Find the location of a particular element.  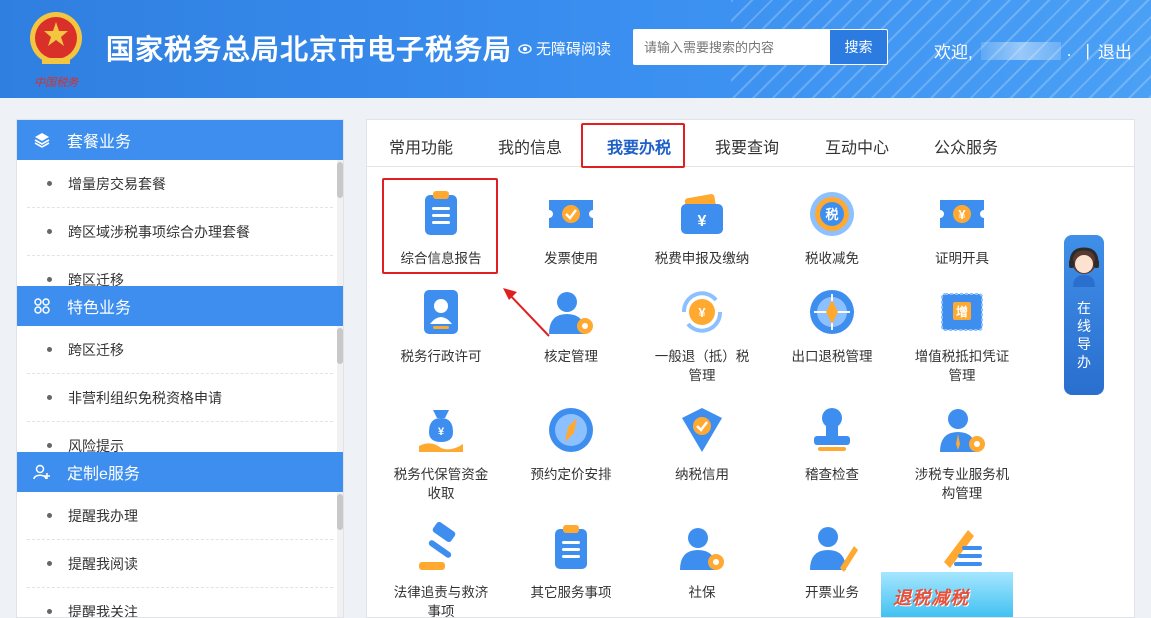

service-label: 税务代保管资金 收取 is located at coordinates (441, 484).